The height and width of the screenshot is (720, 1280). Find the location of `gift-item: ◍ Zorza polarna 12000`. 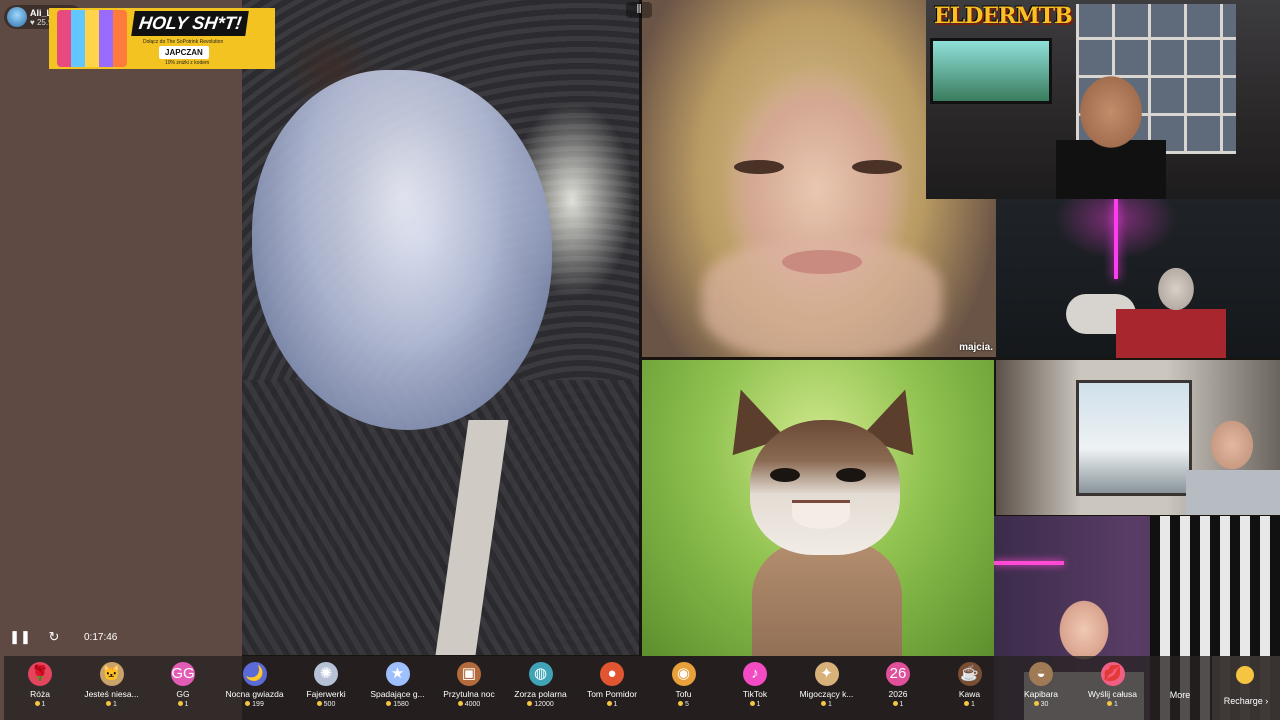

gift-item: ◍ Zorza polarna 12000 is located at coordinates (541, 688).